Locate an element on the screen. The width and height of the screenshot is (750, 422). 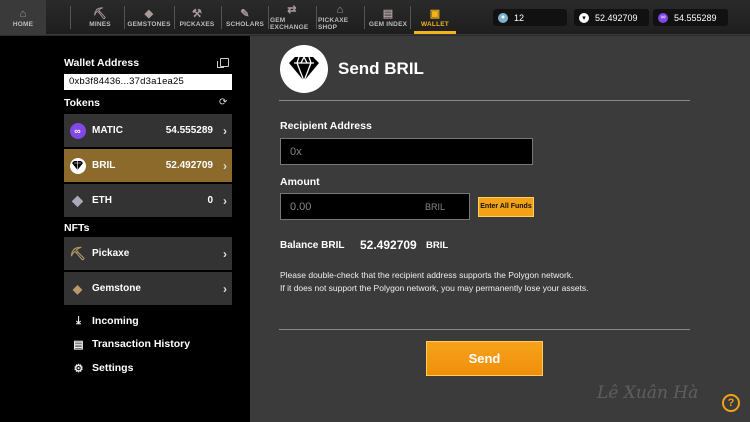
nav-gemstones: ◆ GEMSTONES is located at coordinates (149, 17).